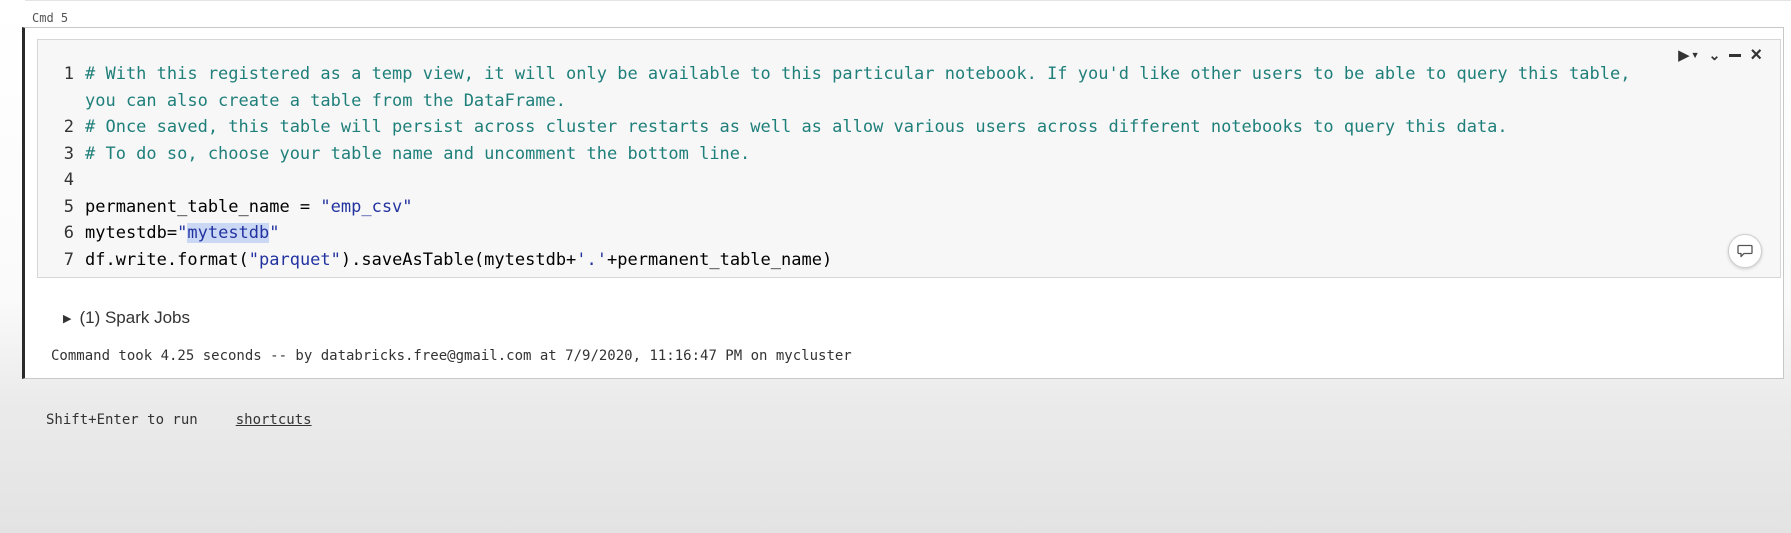  Describe the element at coordinates (68, 74) in the screenshot. I see `line-number: 1` at that location.